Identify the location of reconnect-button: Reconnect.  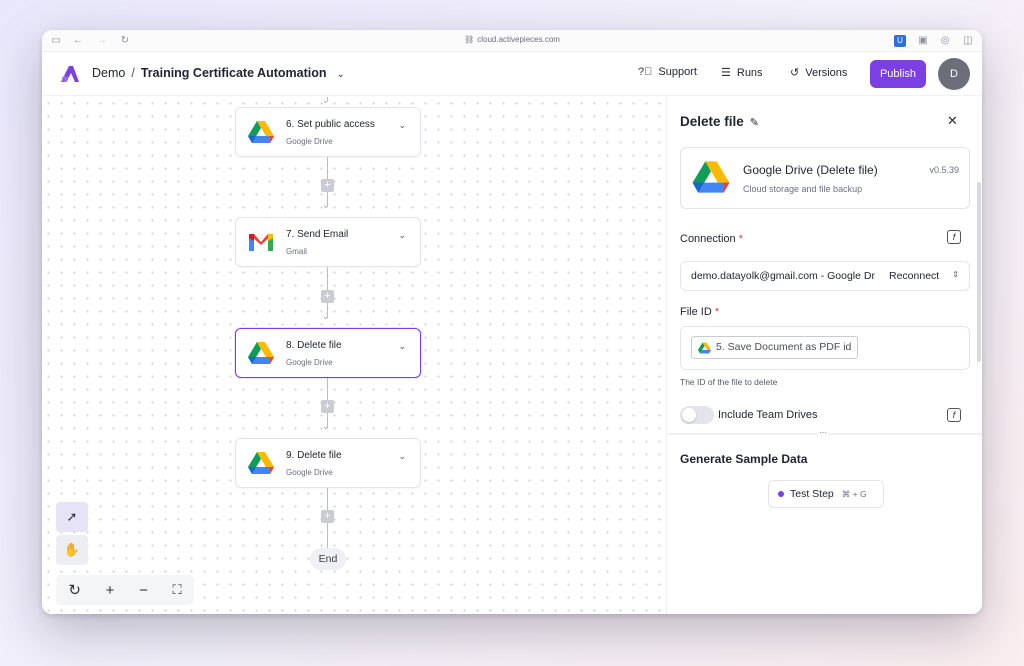
(912, 276).